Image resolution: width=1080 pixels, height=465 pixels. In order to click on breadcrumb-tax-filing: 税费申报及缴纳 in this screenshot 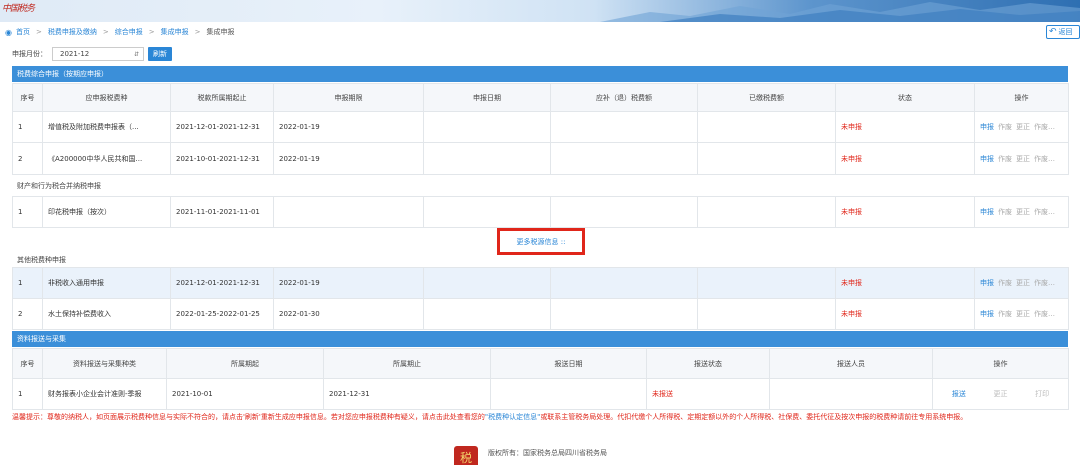, I will do `click(72, 32)`.